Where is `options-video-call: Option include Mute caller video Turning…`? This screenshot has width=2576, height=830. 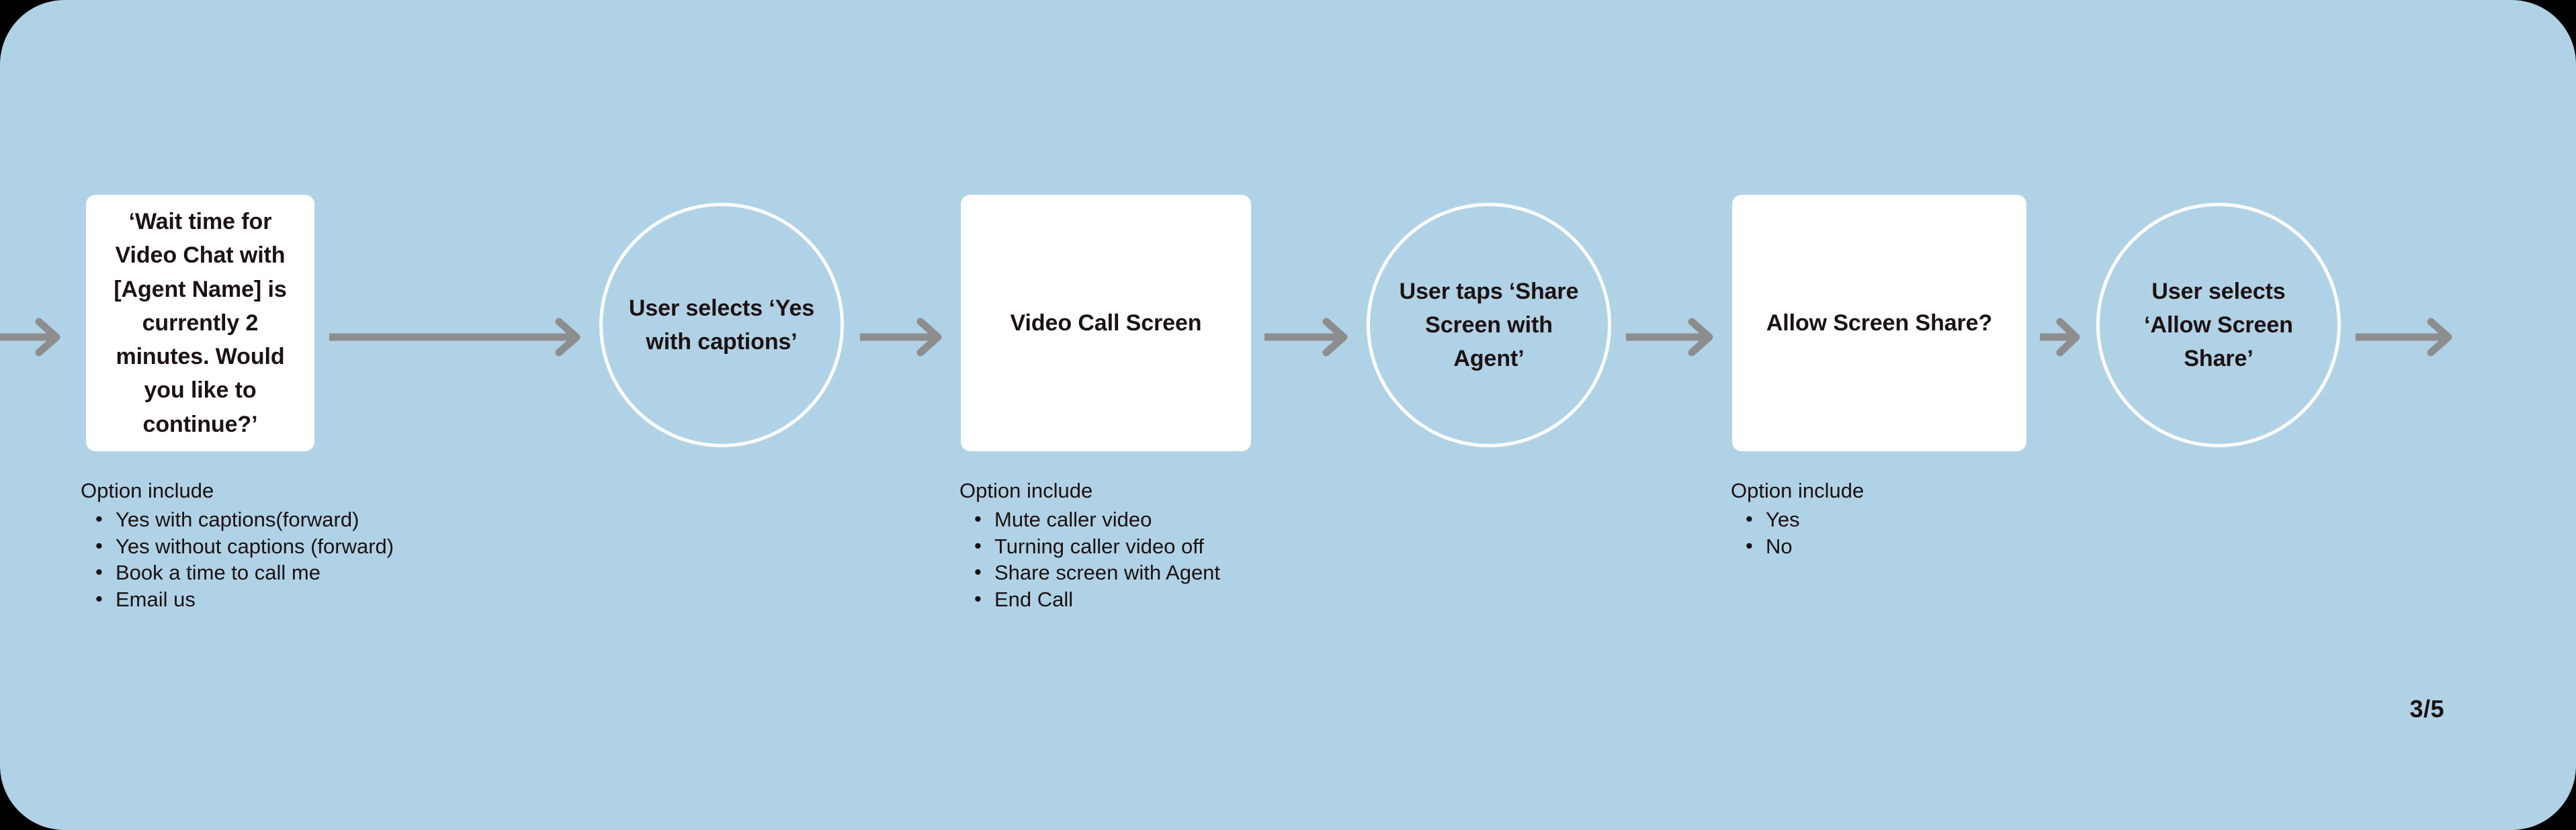 options-video-call: Option include Mute caller video Turning… is located at coordinates (1161, 546).